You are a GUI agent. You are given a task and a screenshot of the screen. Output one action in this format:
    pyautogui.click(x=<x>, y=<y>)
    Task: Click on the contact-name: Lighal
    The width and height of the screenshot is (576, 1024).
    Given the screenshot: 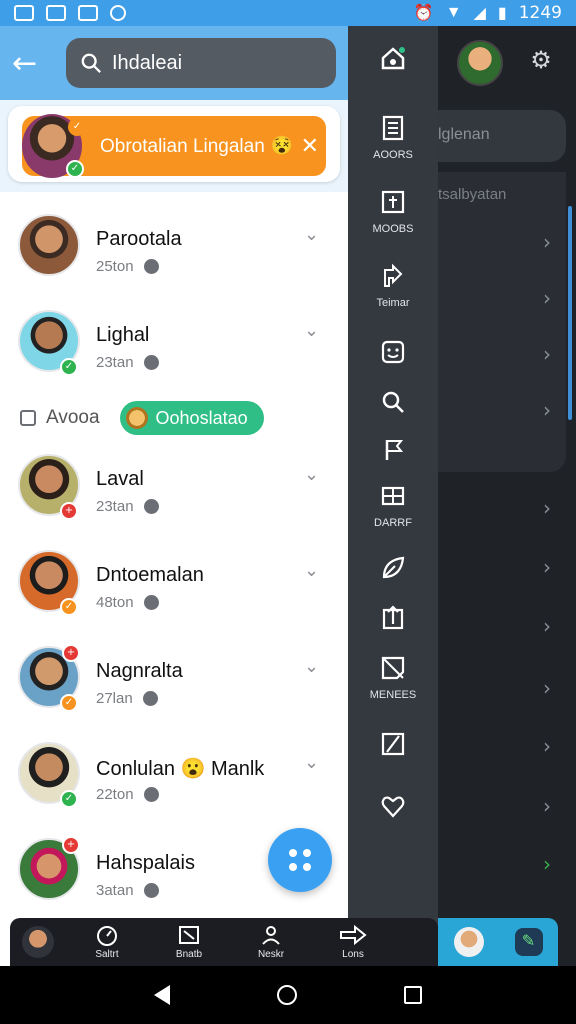 What is the action you would take?
    pyautogui.click(x=123, y=335)
    